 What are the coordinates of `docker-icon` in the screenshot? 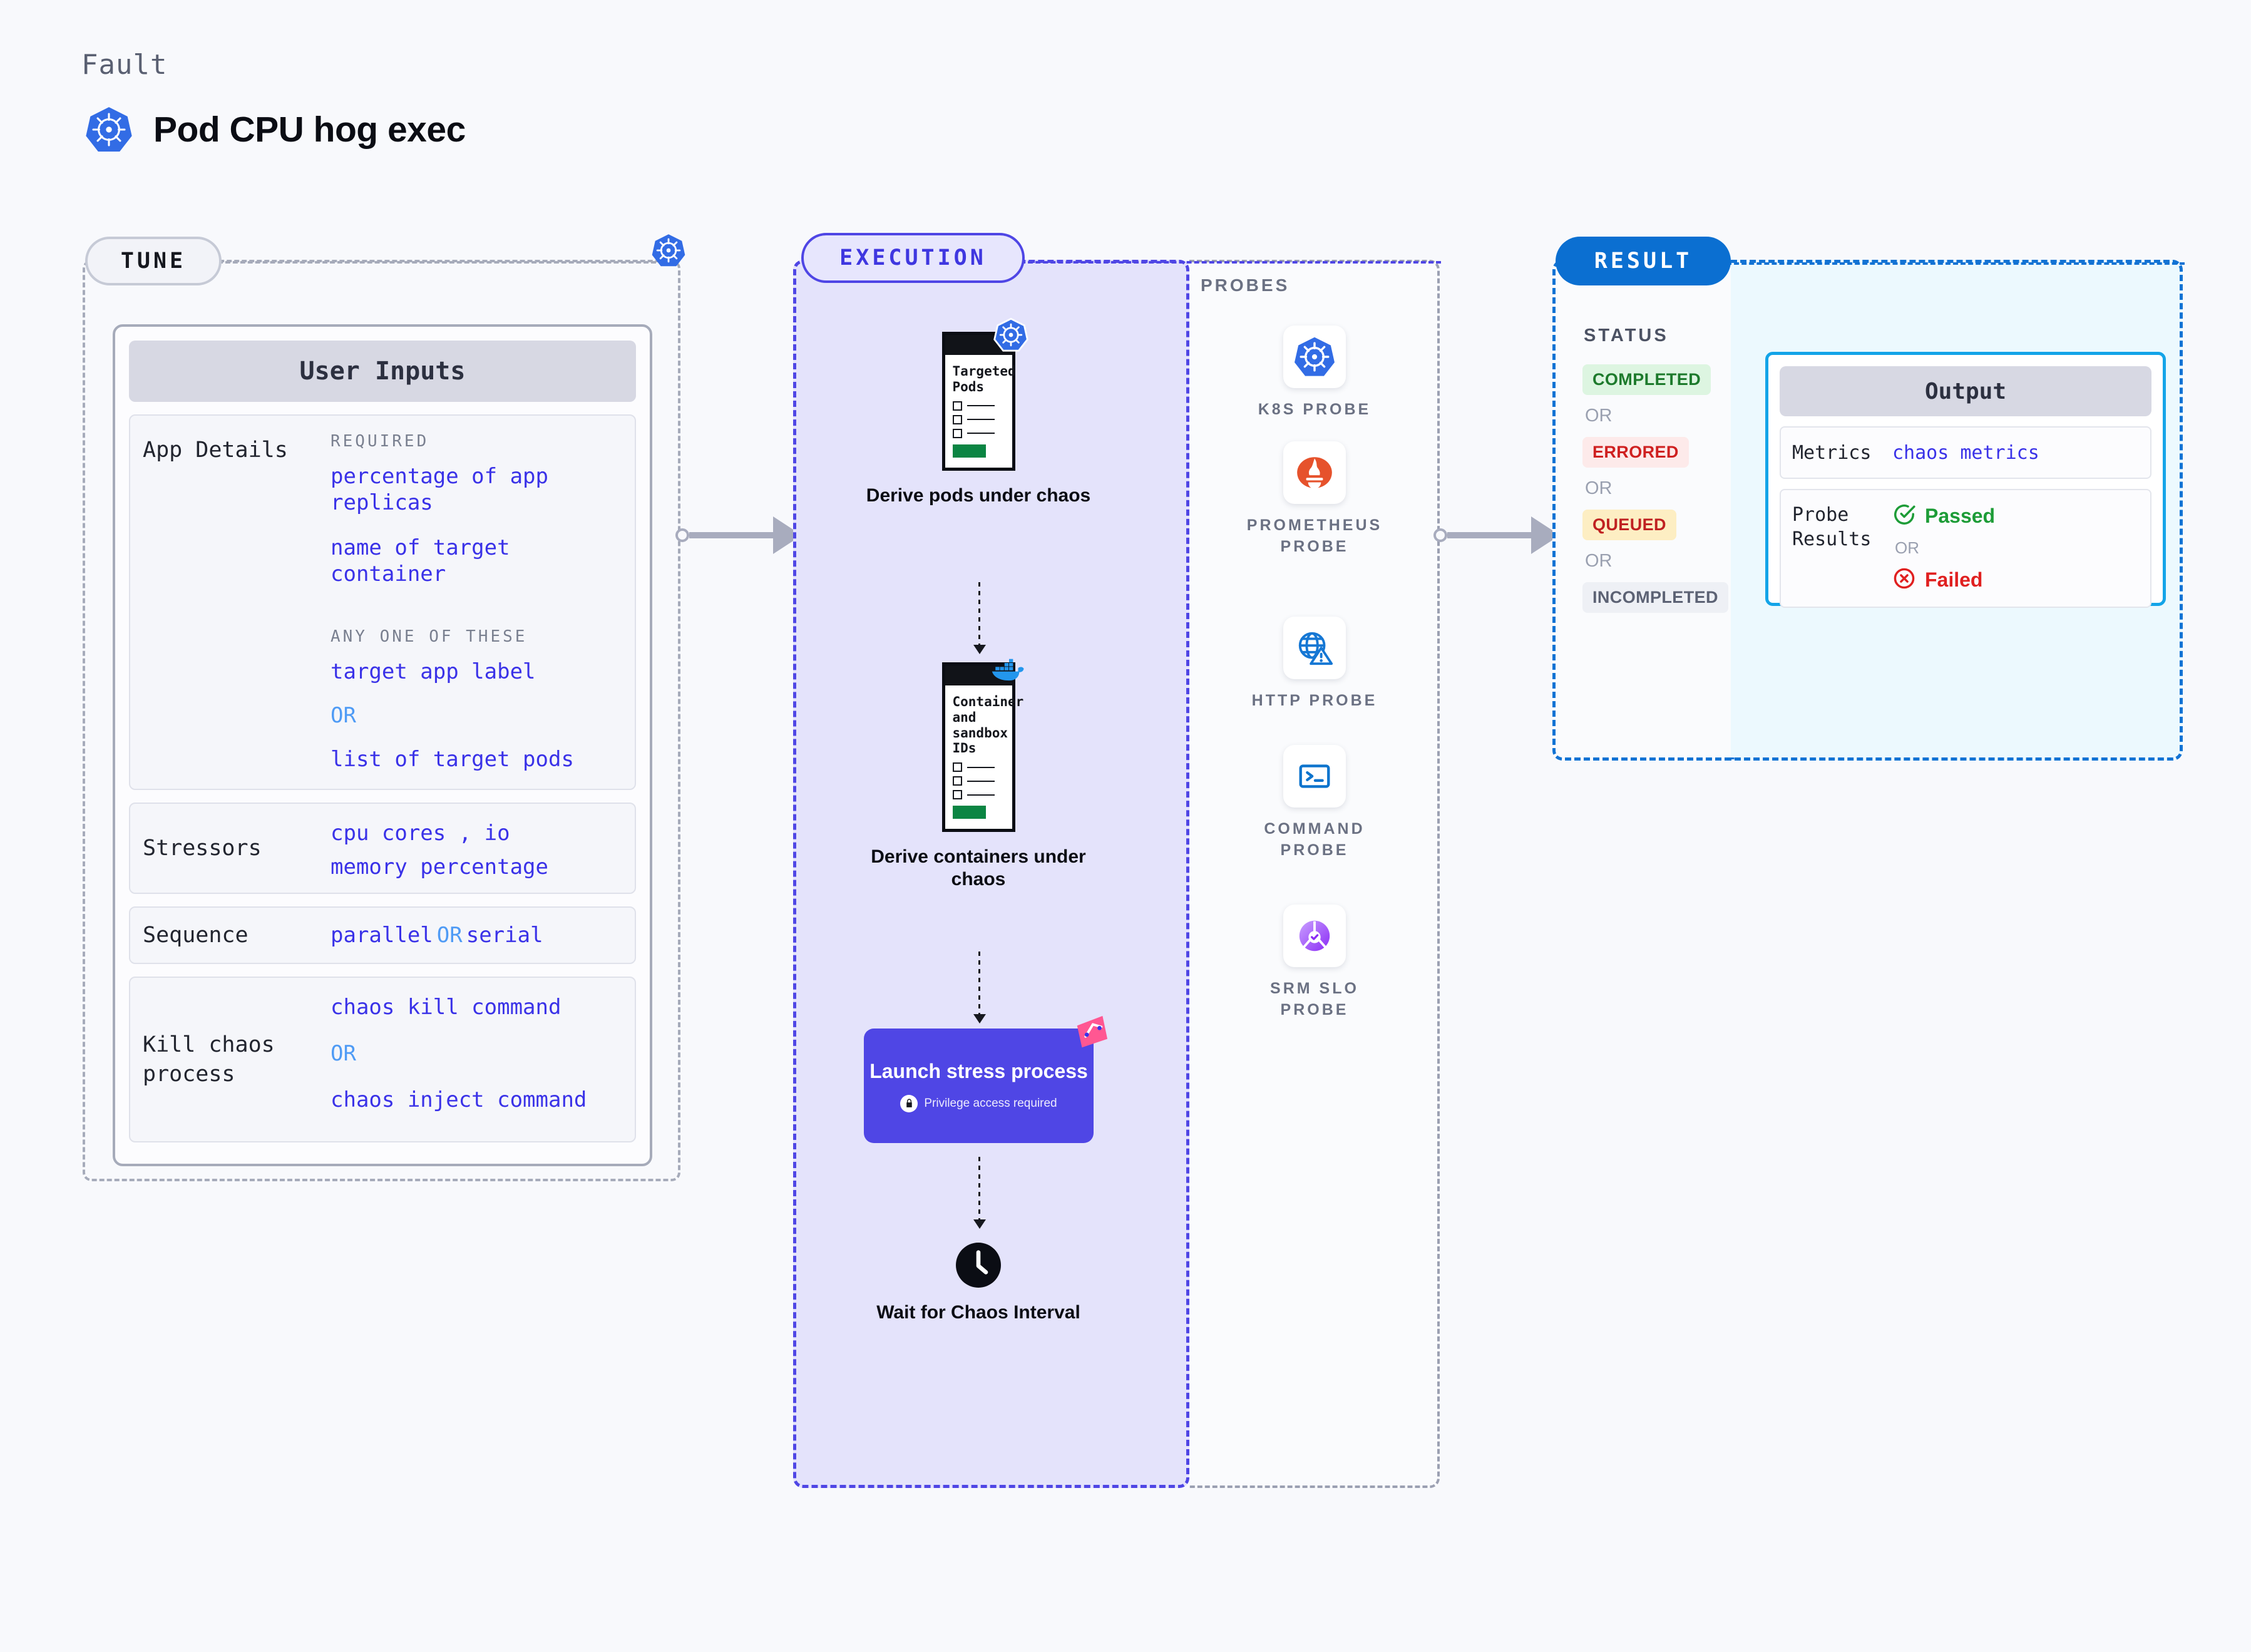 It's located at (1008, 672).